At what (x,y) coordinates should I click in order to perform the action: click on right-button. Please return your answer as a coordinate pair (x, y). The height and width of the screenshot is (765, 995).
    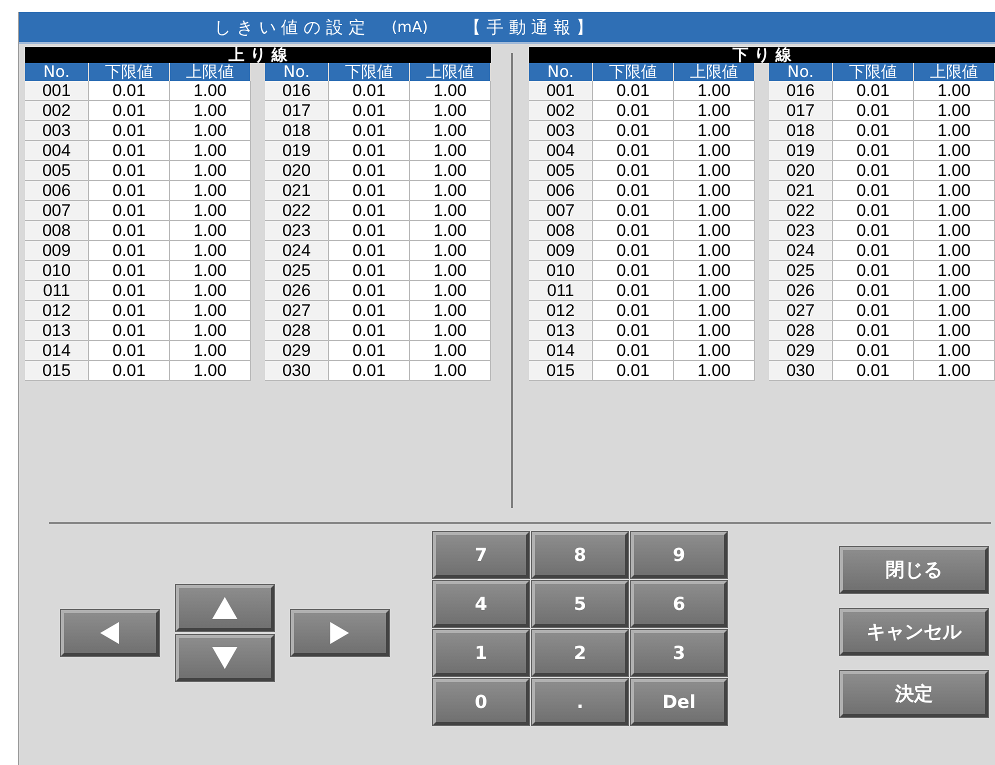
    Looking at the image, I should click on (340, 633).